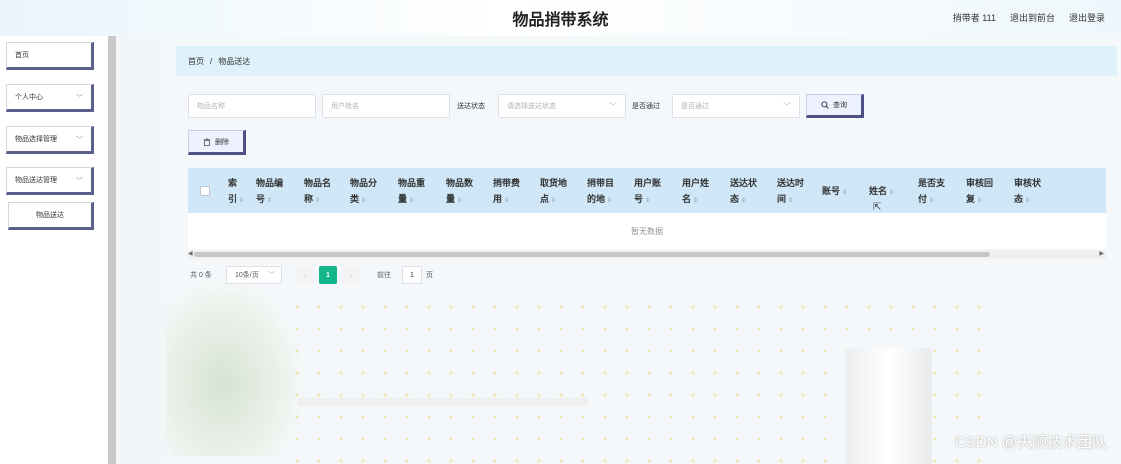 The width and height of the screenshot is (1121, 464). Describe the element at coordinates (736, 106) in the screenshot. I see `passed-select: 是否通过 ﹀` at that location.